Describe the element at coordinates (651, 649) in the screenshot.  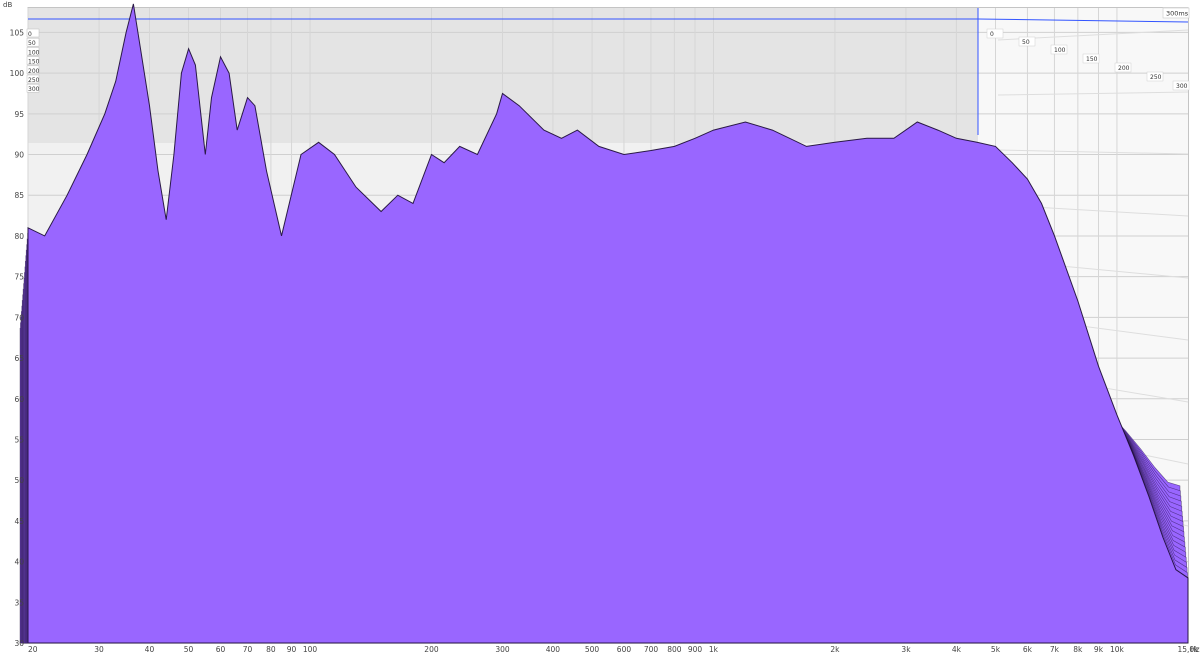
I see `x-tick-label: 700` at that location.